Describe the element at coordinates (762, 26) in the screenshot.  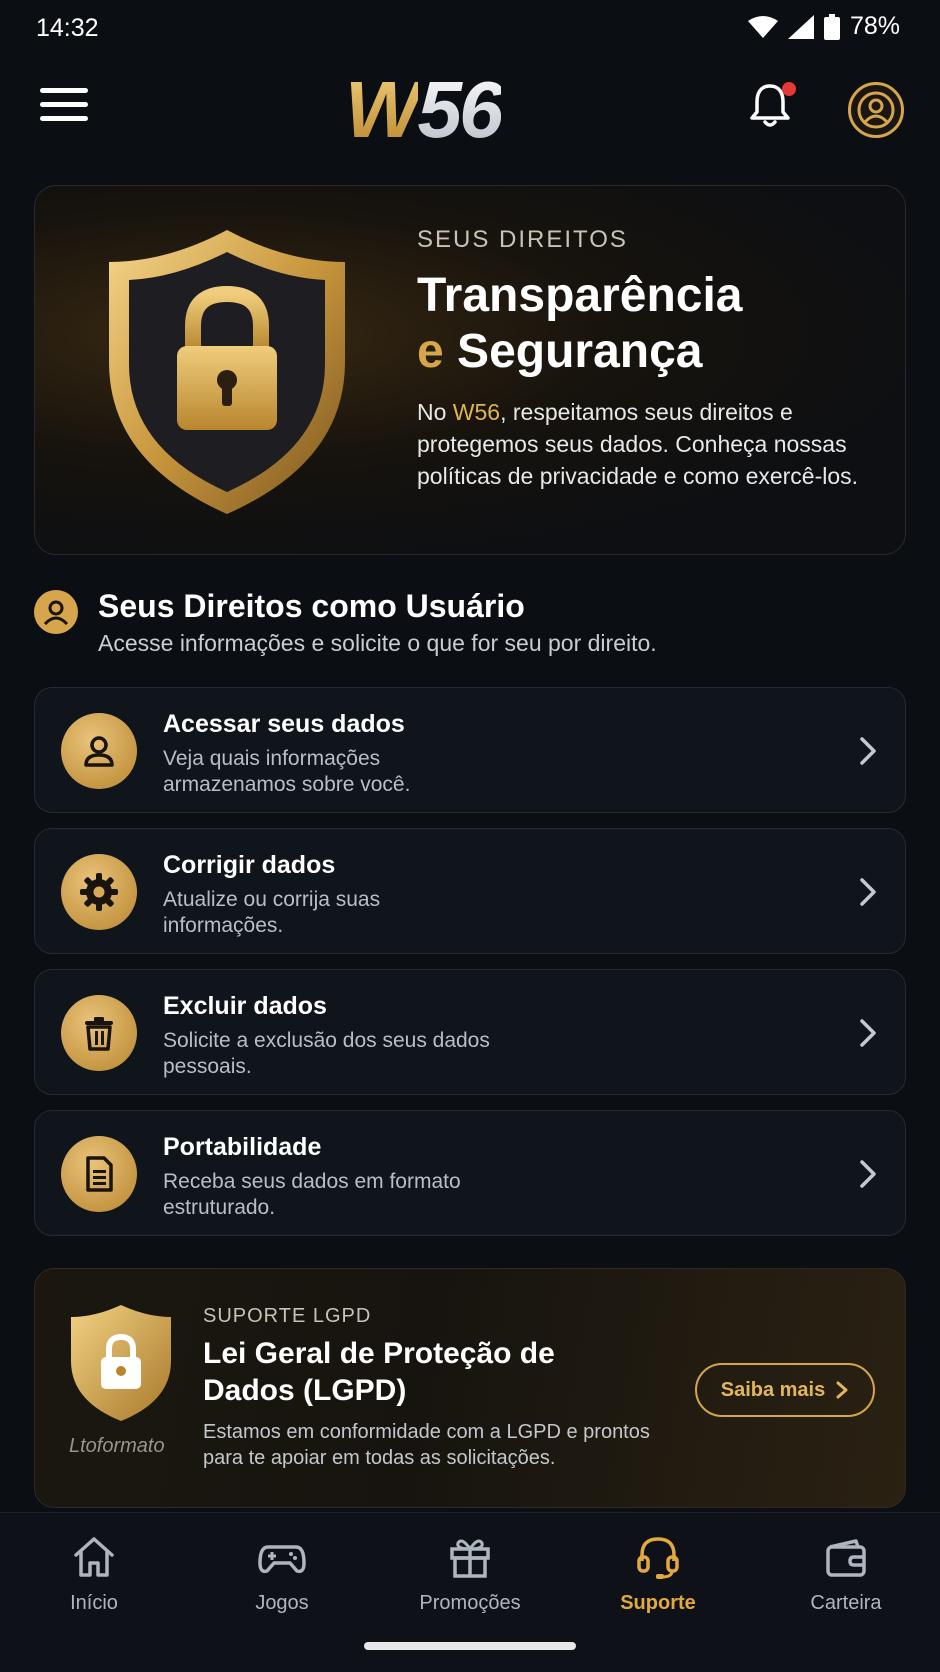
I see `wifi-icon` at that location.